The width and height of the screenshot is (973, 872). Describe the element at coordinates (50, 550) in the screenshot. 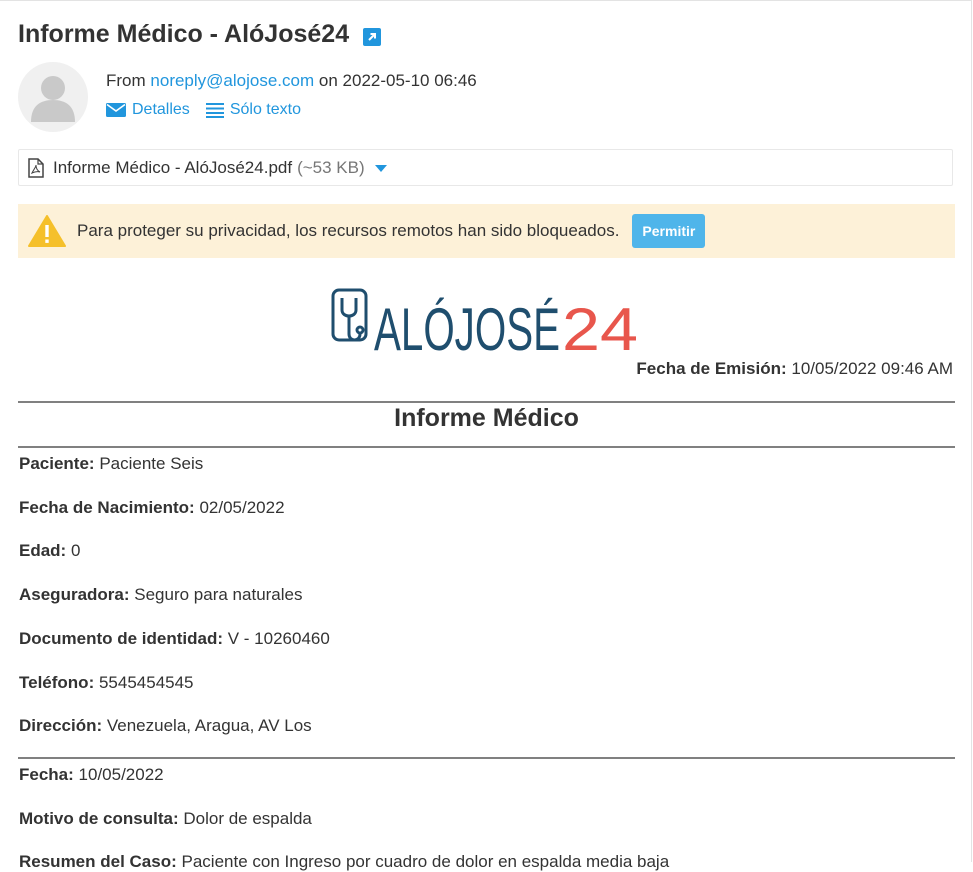

I see `age-field: Edad: 0` at that location.